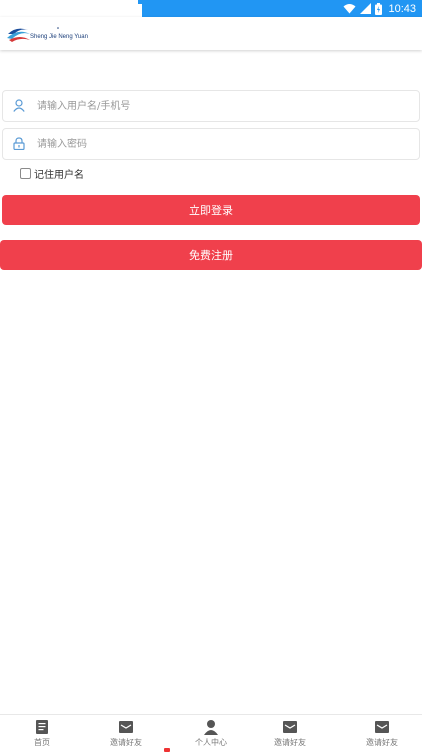 This screenshot has height=753, width=422. I want to click on signal-icon, so click(366, 8).